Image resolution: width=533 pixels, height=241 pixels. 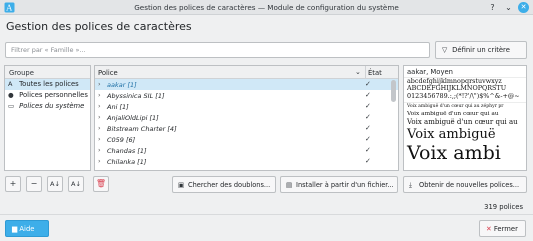 I want to click on font-disable-icon: A↓, so click(x=76, y=184).